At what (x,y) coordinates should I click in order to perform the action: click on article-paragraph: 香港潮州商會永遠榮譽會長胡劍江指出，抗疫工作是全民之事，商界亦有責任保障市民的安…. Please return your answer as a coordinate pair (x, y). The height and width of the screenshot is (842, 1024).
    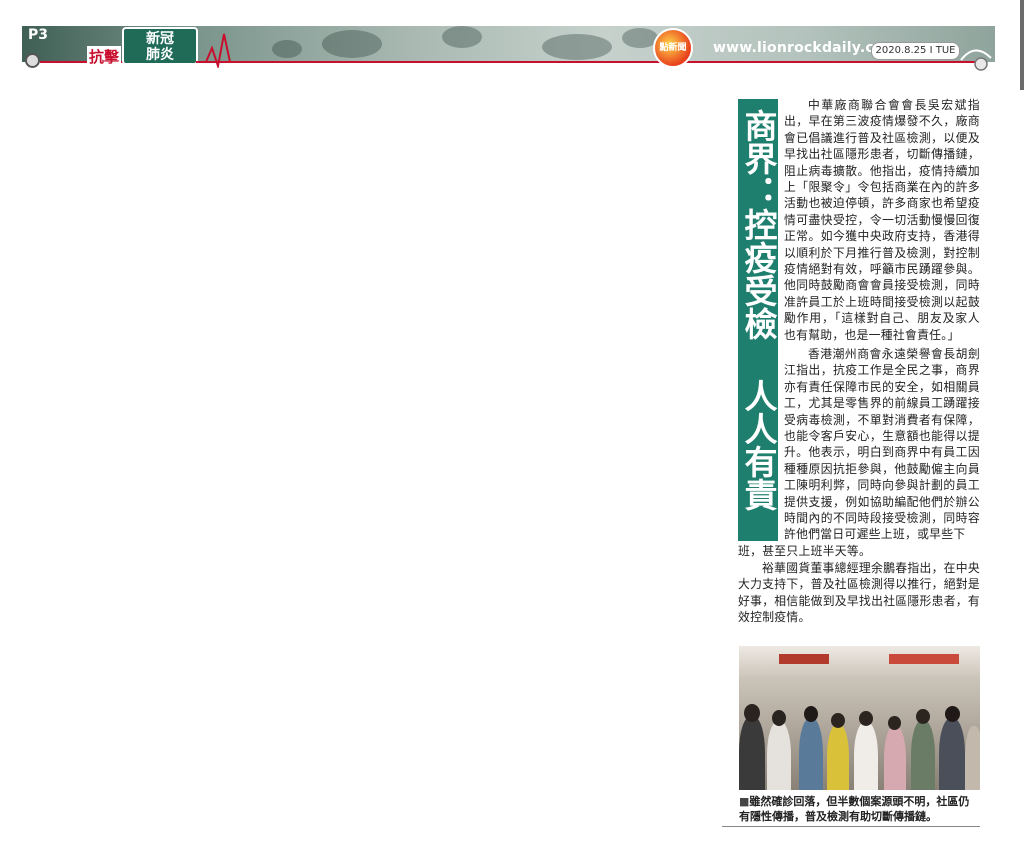
    Looking at the image, I should click on (882, 444).